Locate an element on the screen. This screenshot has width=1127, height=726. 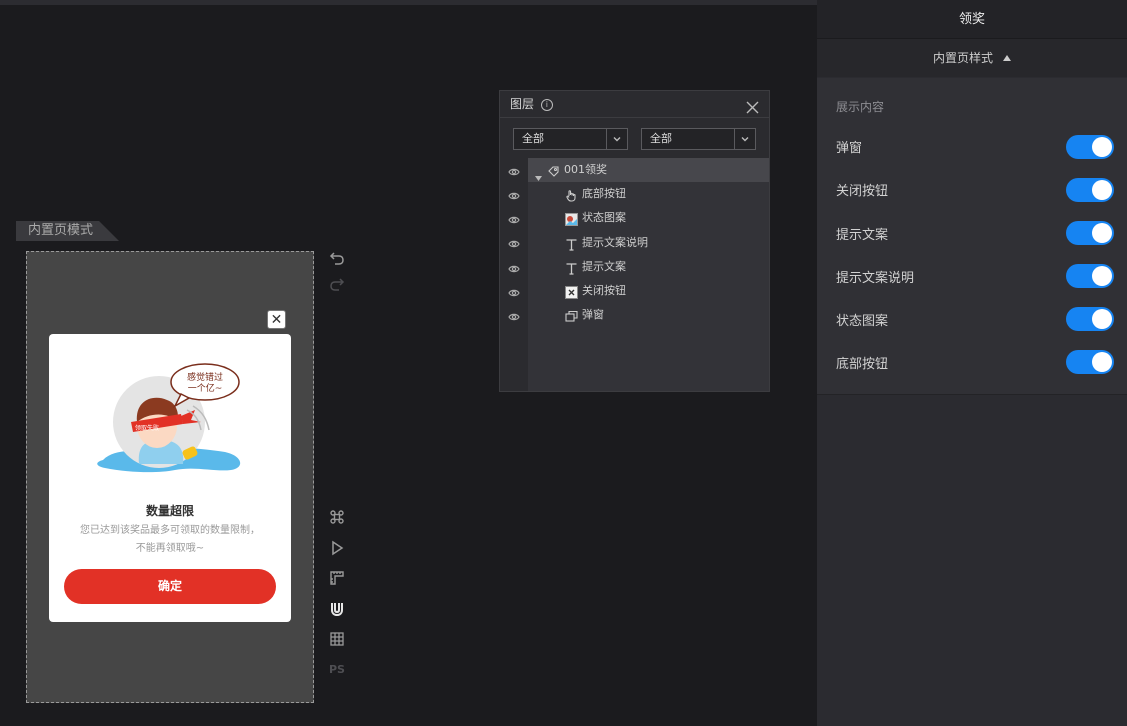
option-label-status-image: 状态图案 is located at coordinates (862, 321).